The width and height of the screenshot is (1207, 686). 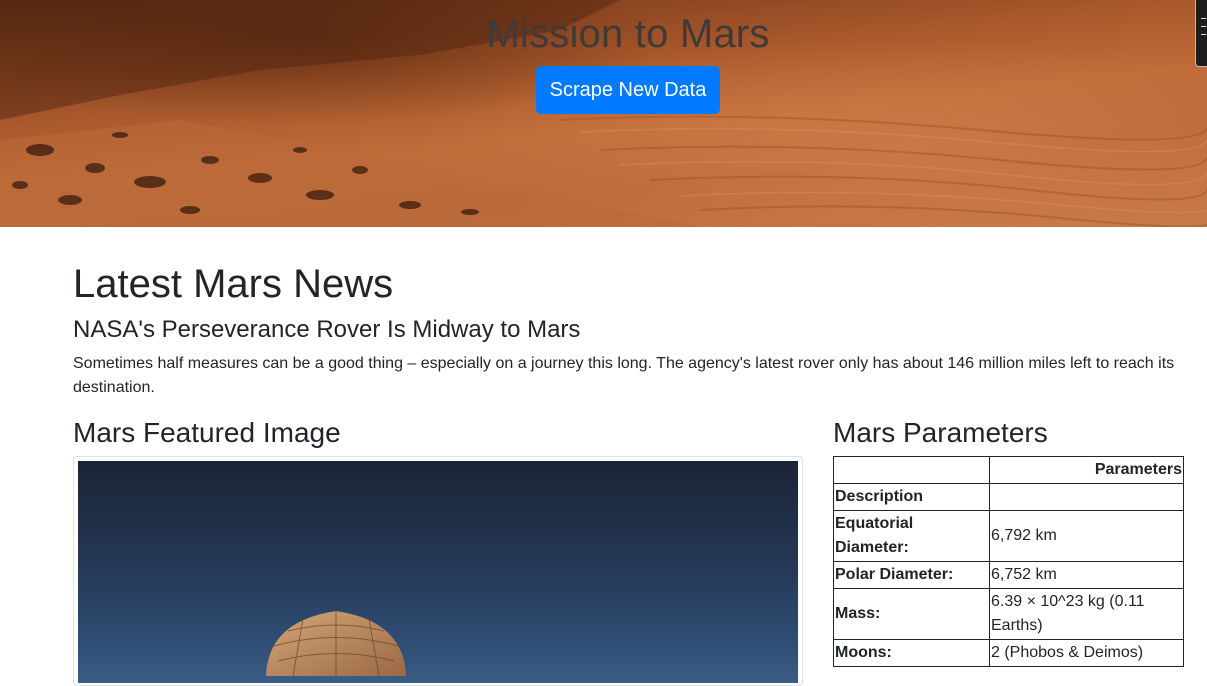 I want to click on table-row: Equatorial Diameter: 6,792 km, so click(x=1008, y=536).